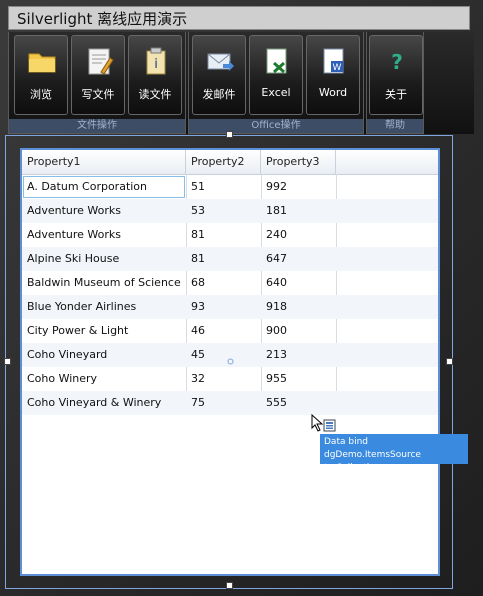 Image resolution: width=483 pixels, height=596 pixels. I want to click on resize-handle-bottom, so click(229, 585).